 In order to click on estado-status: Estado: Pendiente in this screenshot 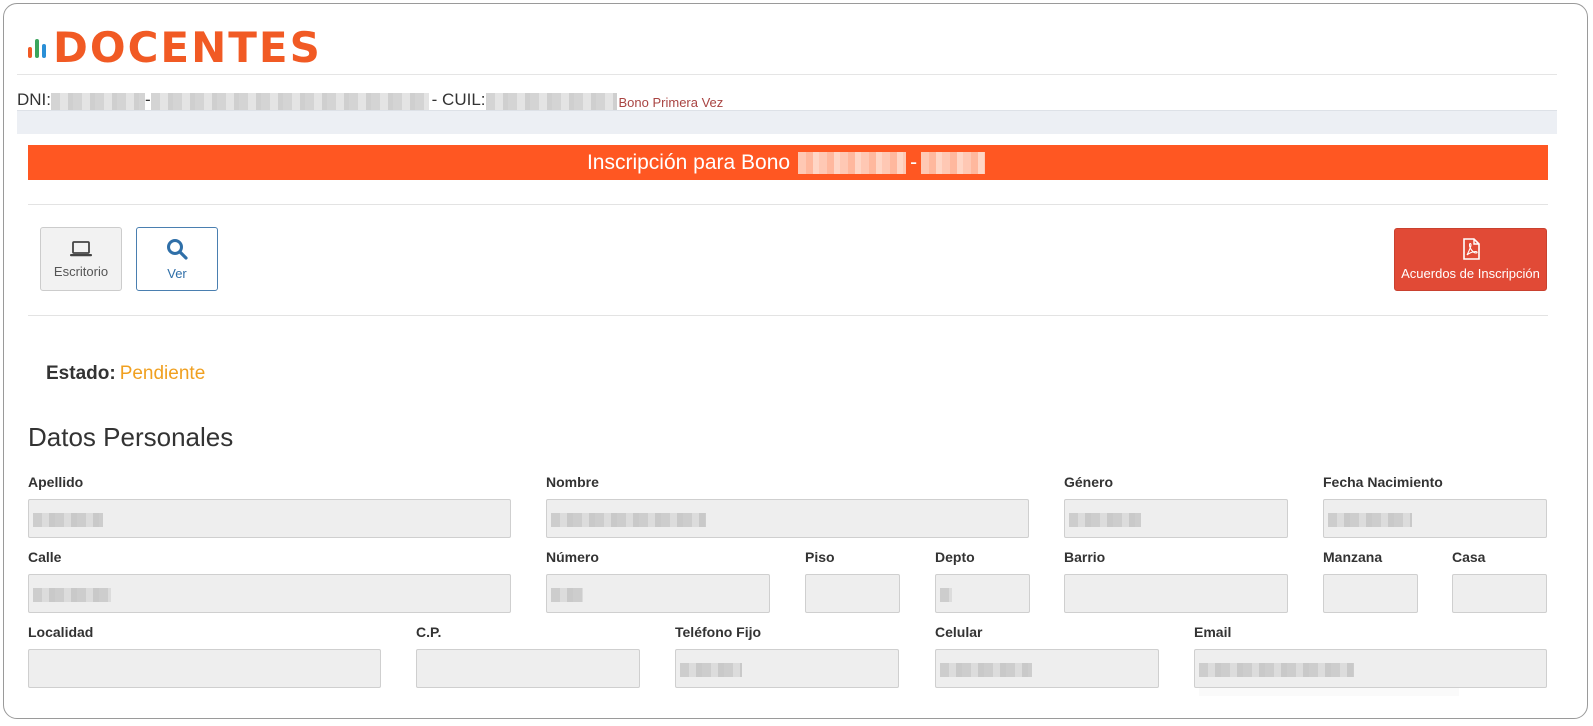, I will do `click(125, 374)`.